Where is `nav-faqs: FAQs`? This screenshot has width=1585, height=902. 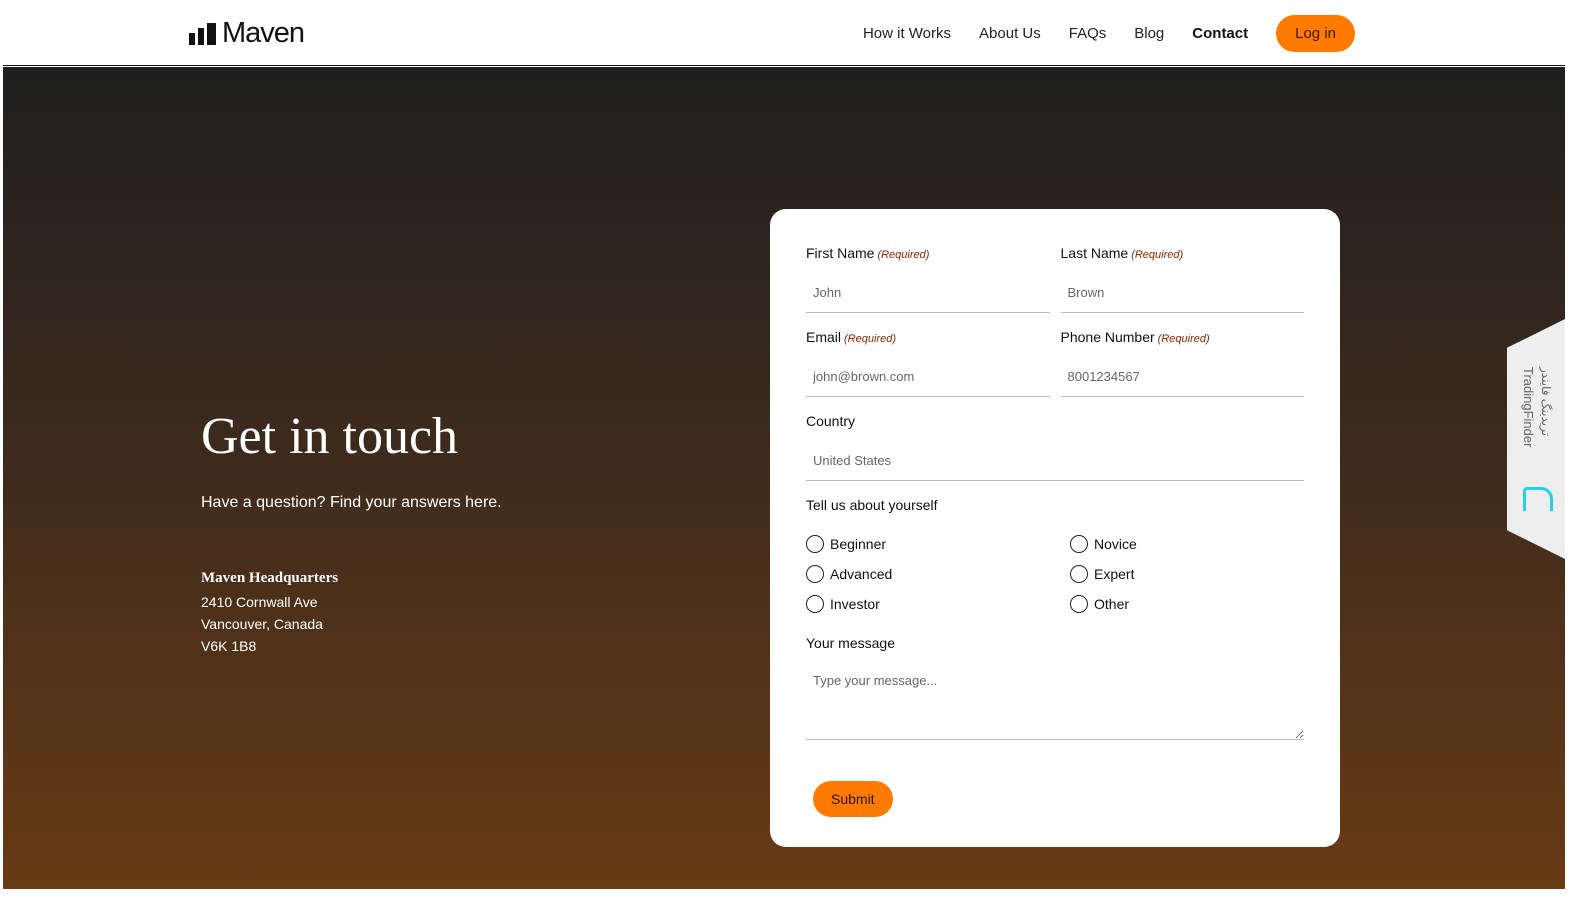
nav-faqs: FAQs is located at coordinates (1088, 33).